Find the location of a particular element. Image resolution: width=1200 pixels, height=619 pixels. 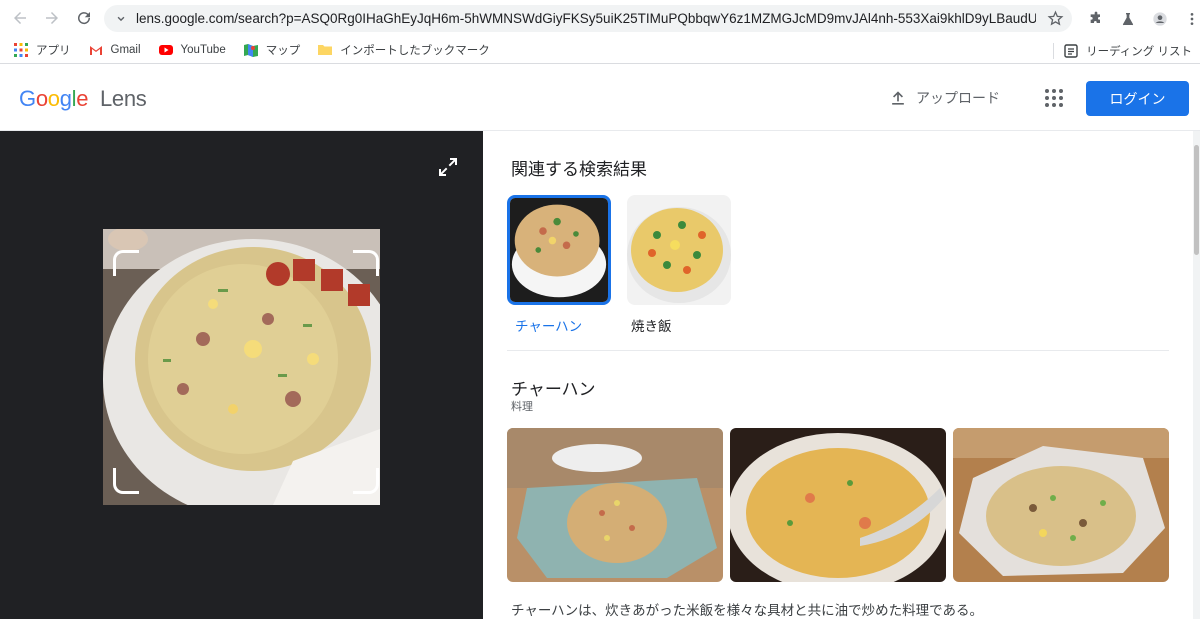

bookmark-apps: アプリ is located at coordinates (42, 50).